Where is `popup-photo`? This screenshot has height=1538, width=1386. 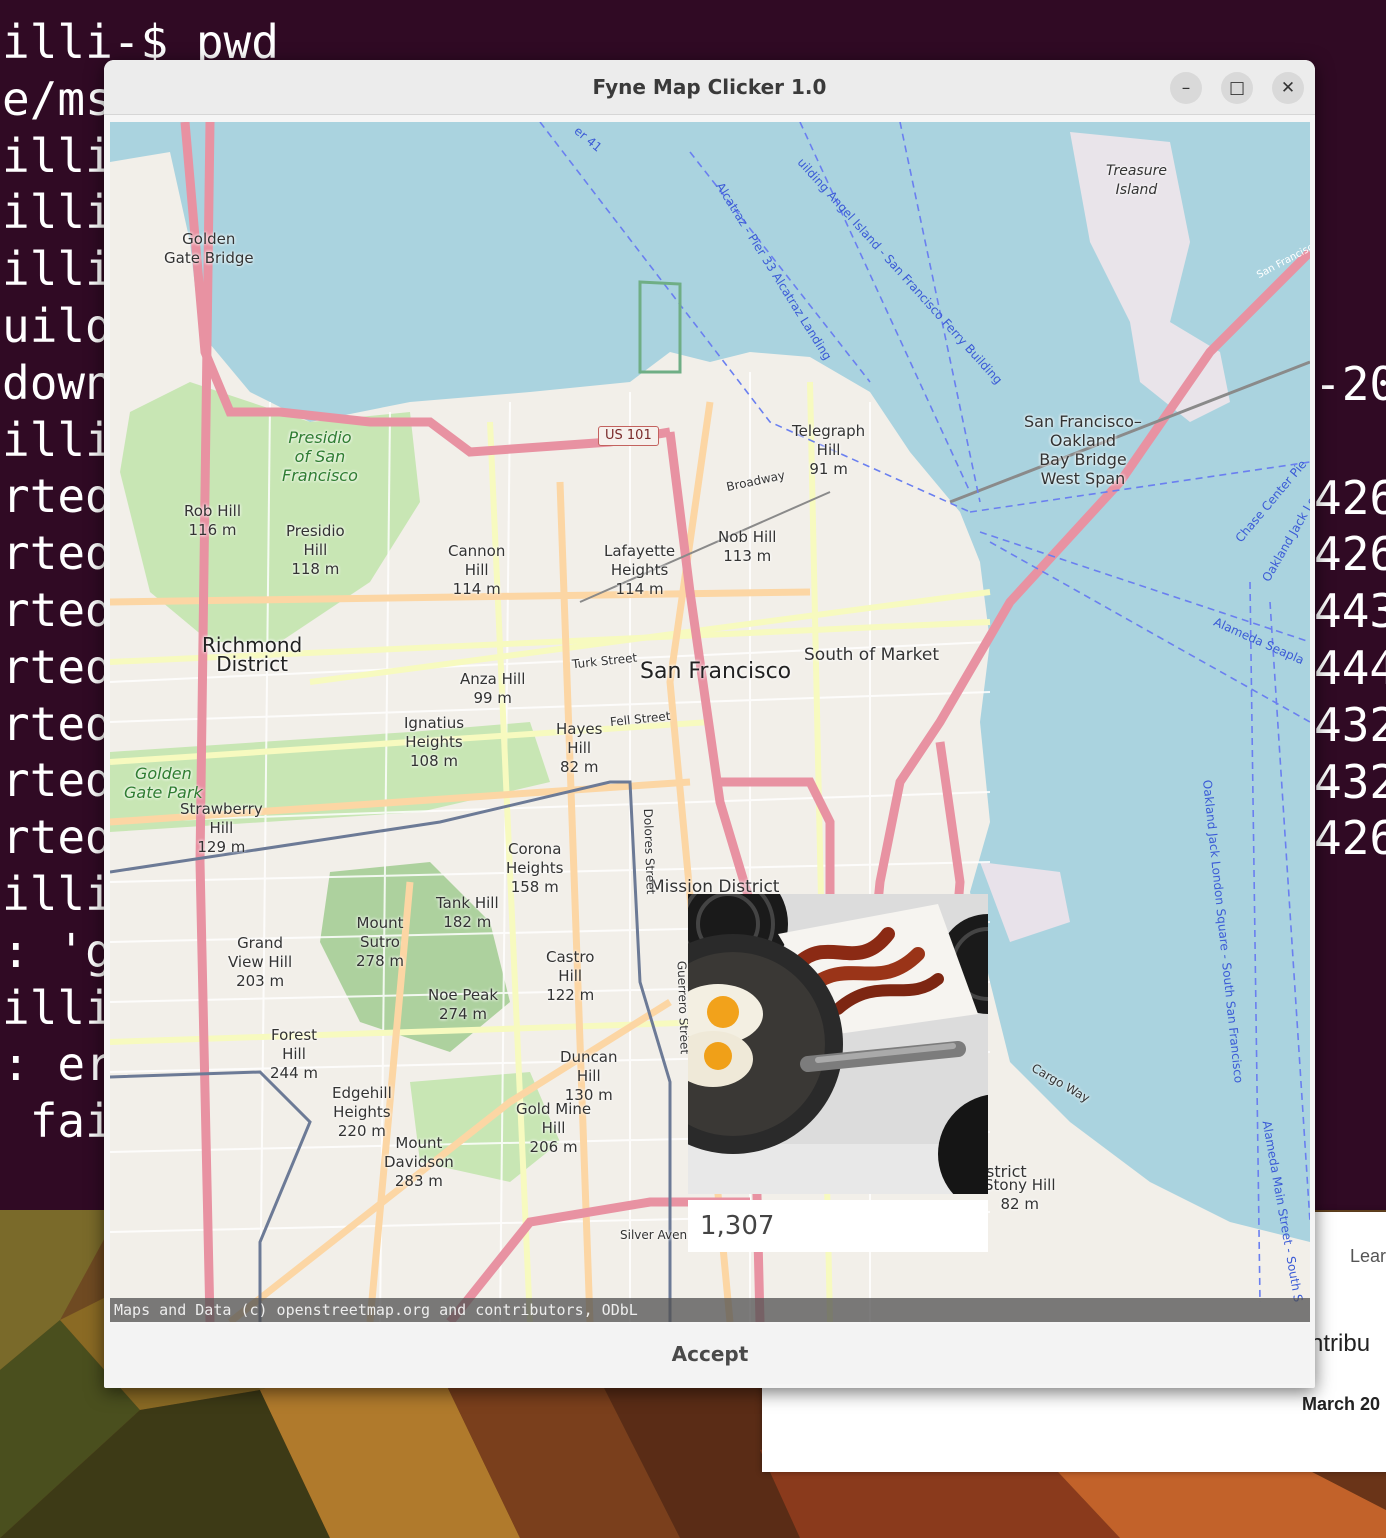
popup-photo is located at coordinates (838, 1044).